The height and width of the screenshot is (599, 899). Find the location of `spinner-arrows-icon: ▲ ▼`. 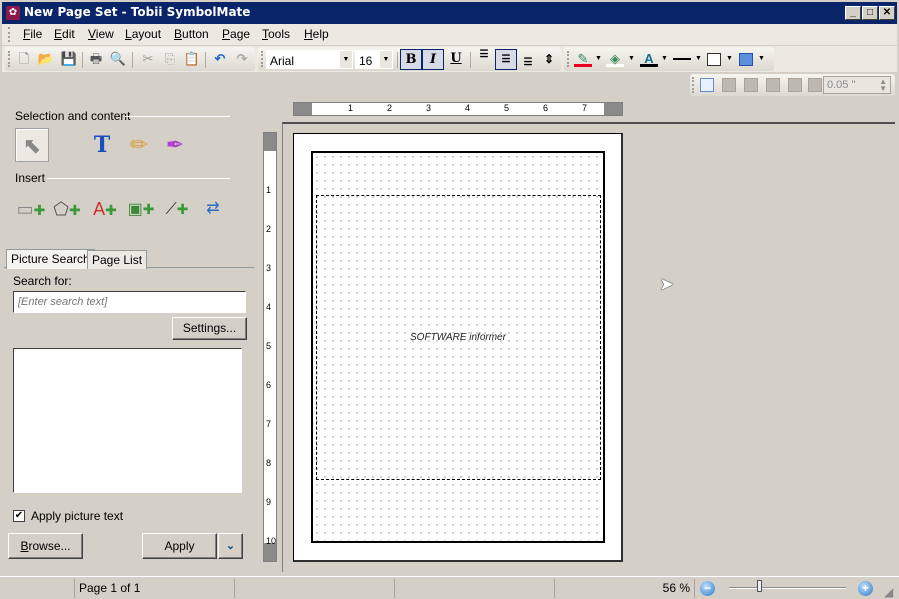

spinner-arrows-icon: ▲ ▼ is located at coordinates (883, 85).